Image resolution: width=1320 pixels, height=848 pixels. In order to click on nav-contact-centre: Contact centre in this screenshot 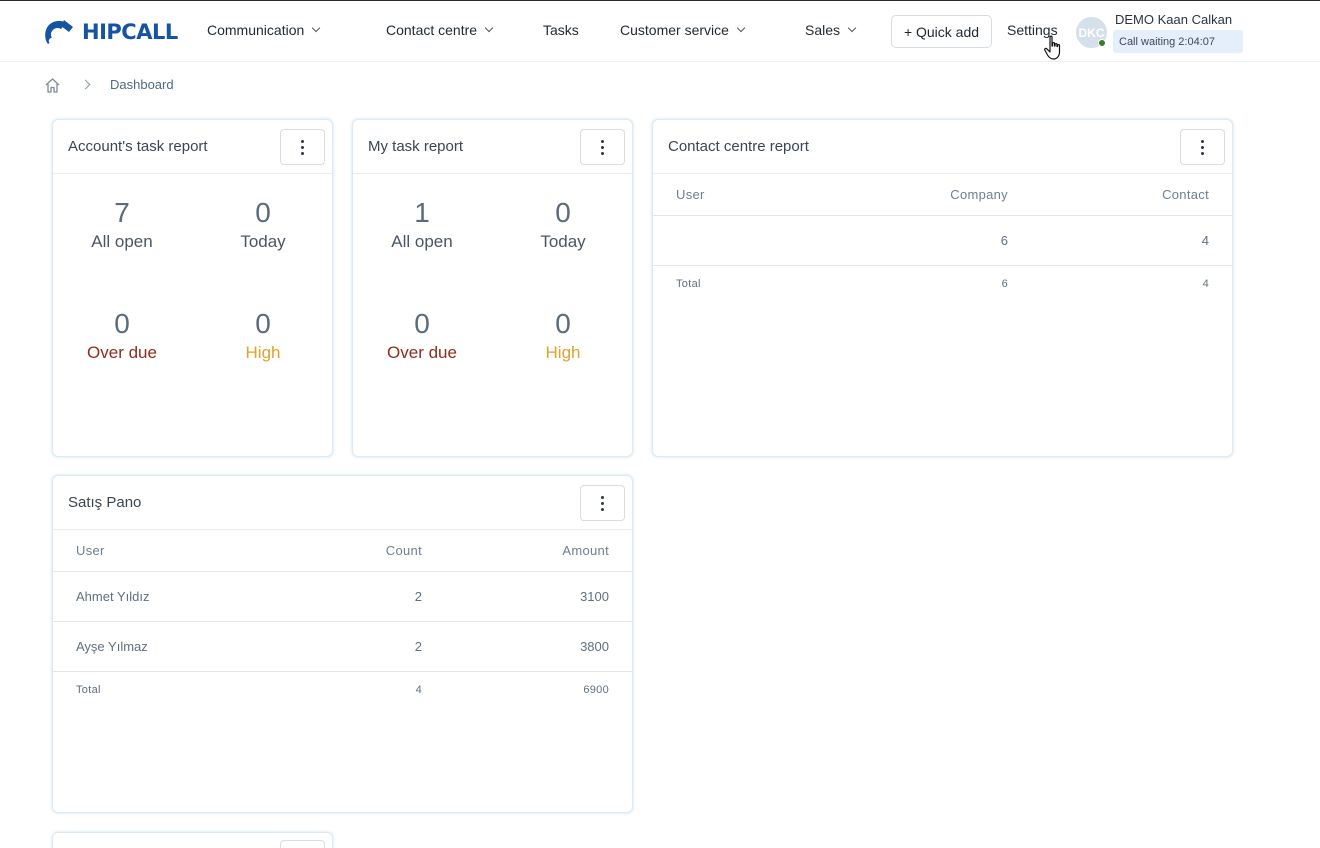, I will do `click(440, 30)`.